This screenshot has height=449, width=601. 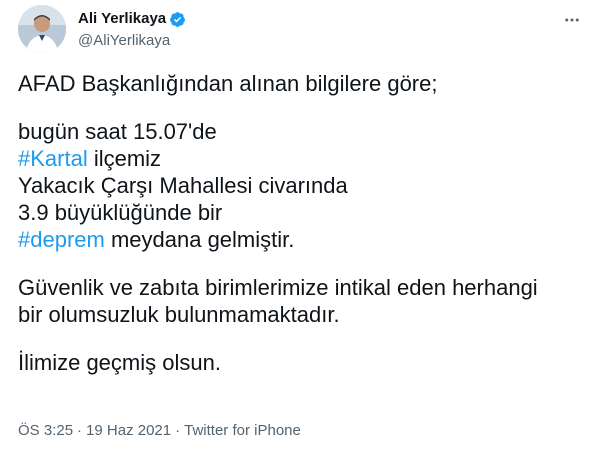 What do you see at coordinates (124, 158) in the screenshot?
I see `tweet-line-rest: ilçemiz` at bounding box center [124, 158].